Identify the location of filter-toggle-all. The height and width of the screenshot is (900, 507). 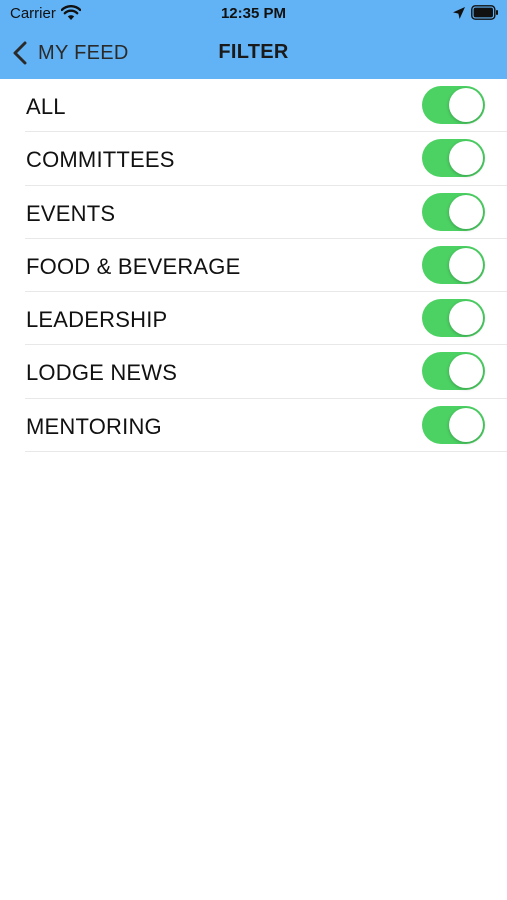
(453, 105).